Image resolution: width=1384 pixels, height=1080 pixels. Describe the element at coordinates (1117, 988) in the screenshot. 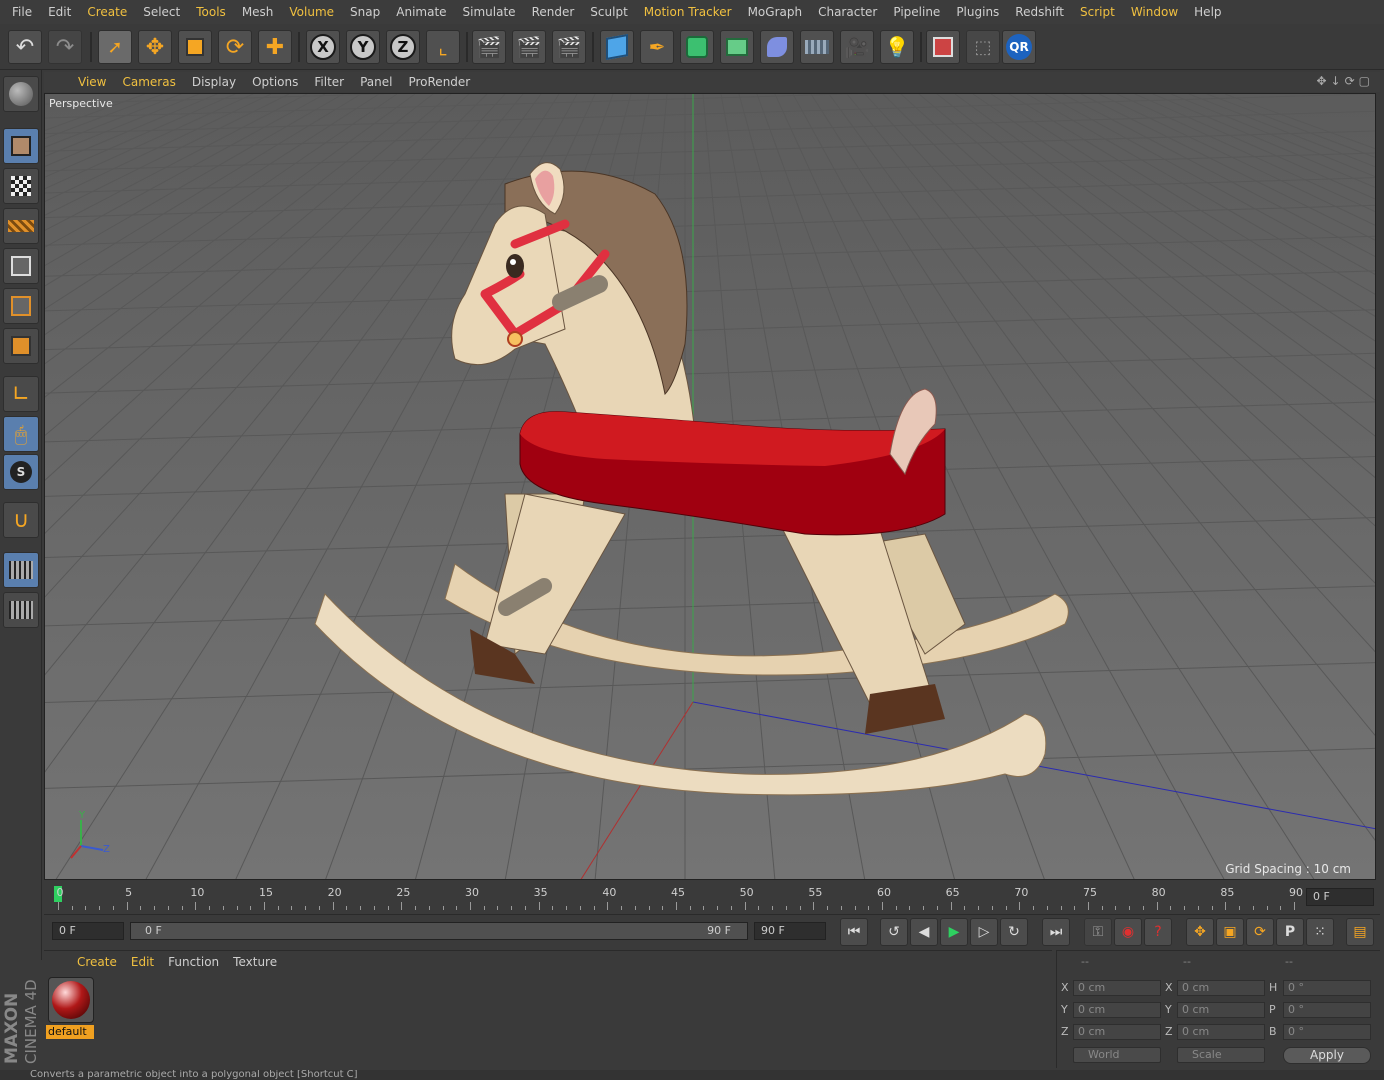

I see `position-x-field: 0 cm` at that location.